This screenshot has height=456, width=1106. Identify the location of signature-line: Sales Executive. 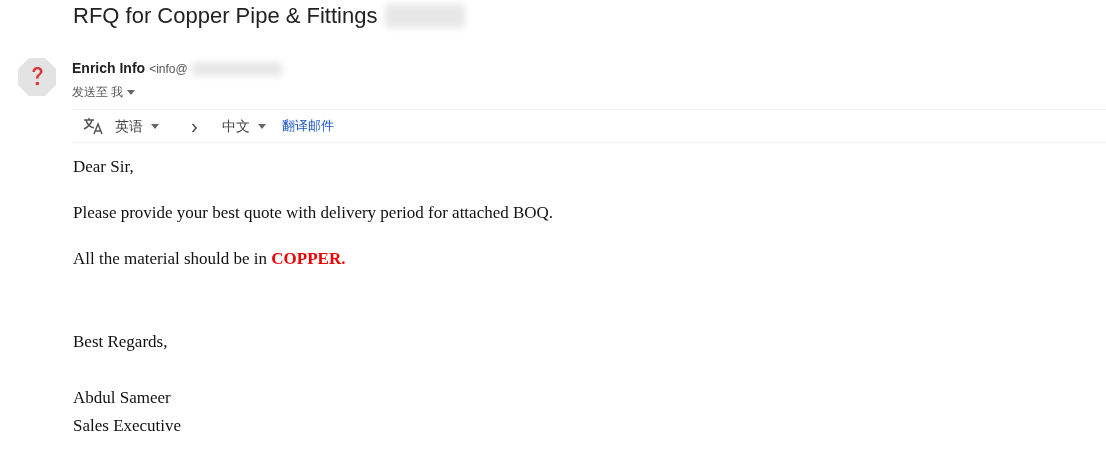
(128, 426).